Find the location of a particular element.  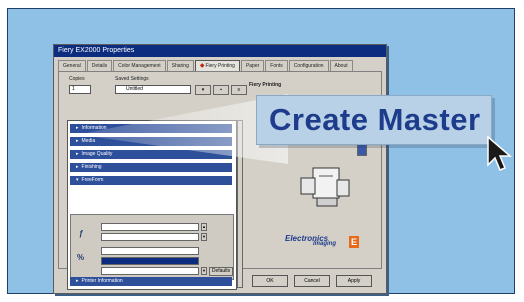

saved-settings-select: Untitled is located at coordinates (153, 89).